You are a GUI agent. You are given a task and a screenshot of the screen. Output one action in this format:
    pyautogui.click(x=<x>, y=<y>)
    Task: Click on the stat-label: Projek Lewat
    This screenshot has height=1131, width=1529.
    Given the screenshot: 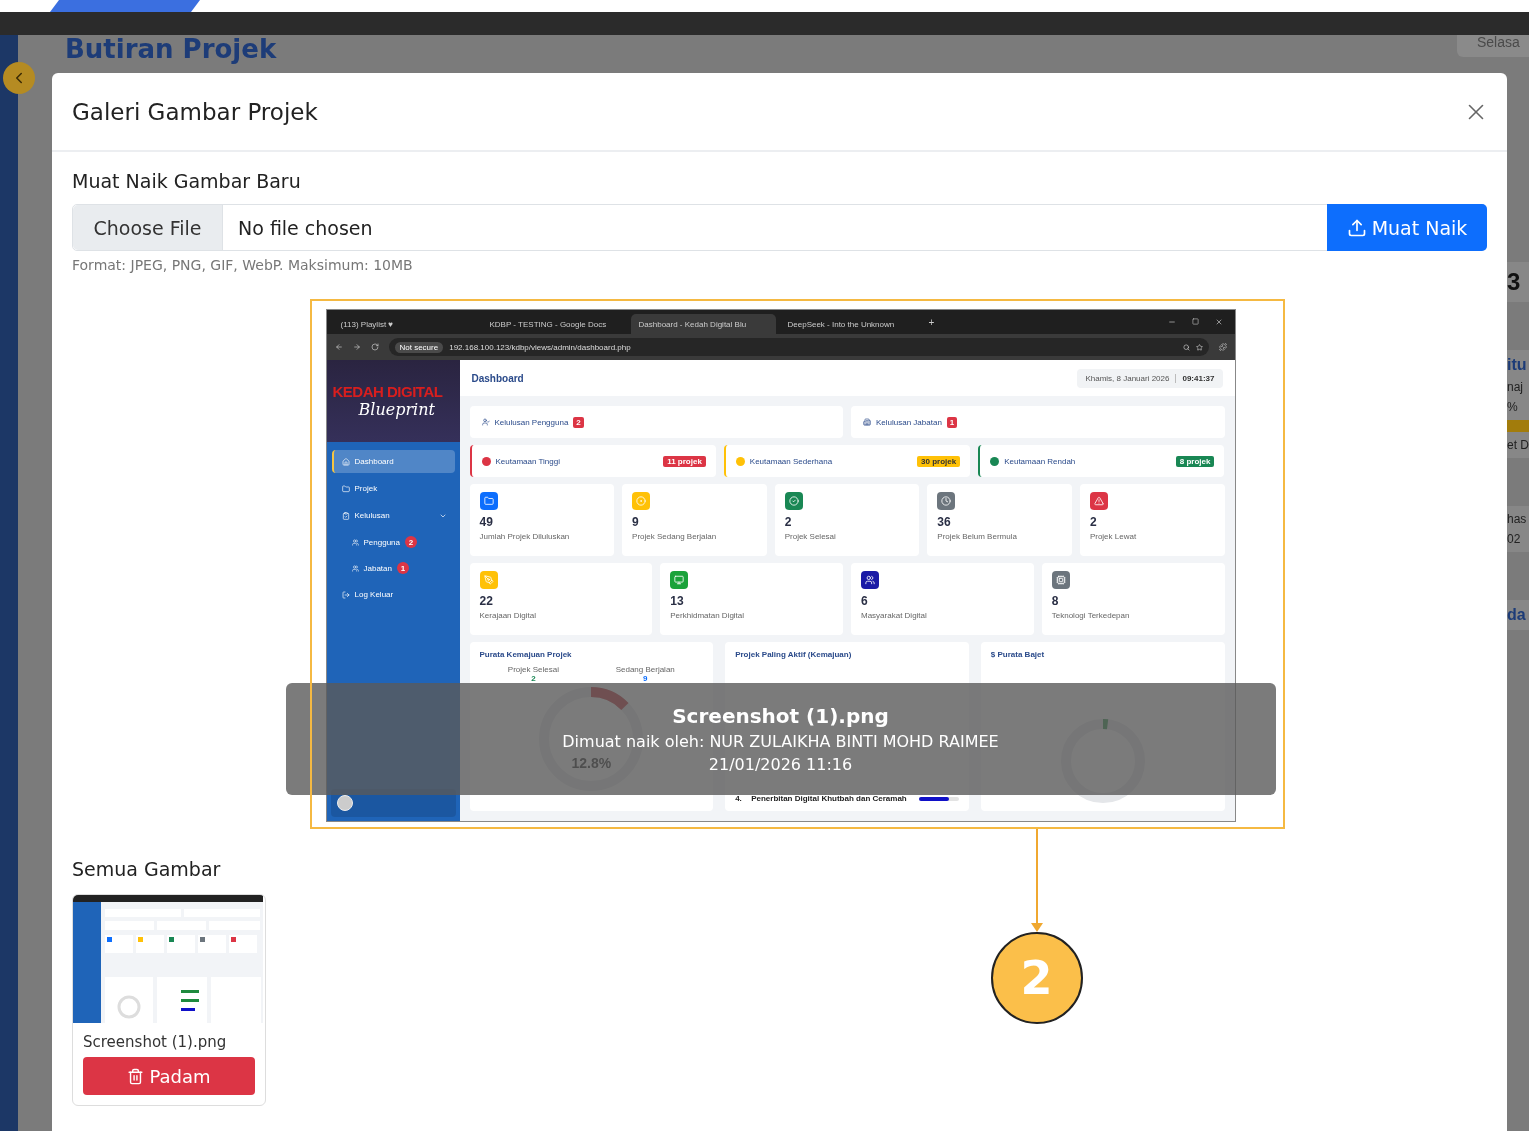 What is the action you would take?
    pyautogui.click(x=1113, y=536)
    